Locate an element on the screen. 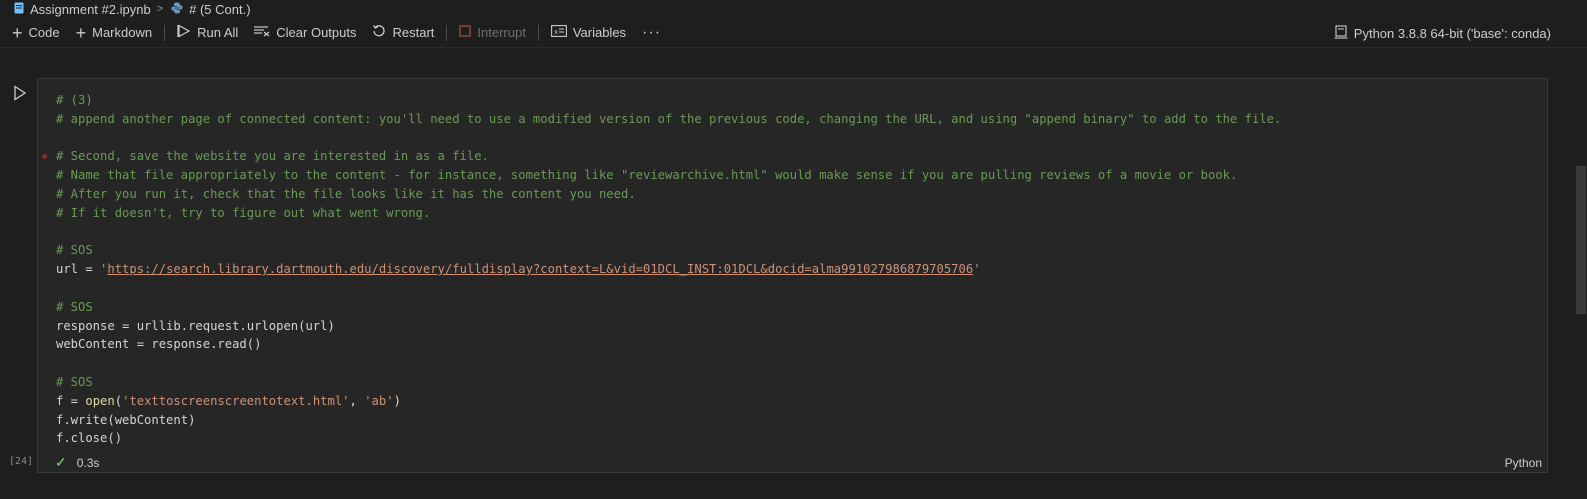 Image resolution: width=1587 pixels, height=499 pixels. chevron-right-icon: > is located at coordinates (160, 9).